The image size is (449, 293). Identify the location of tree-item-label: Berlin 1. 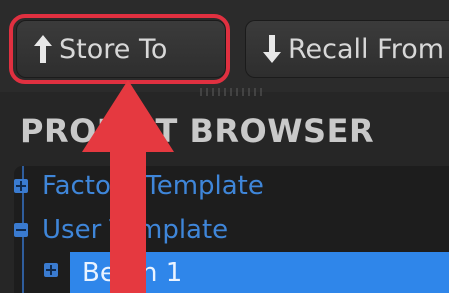
(132, 272).